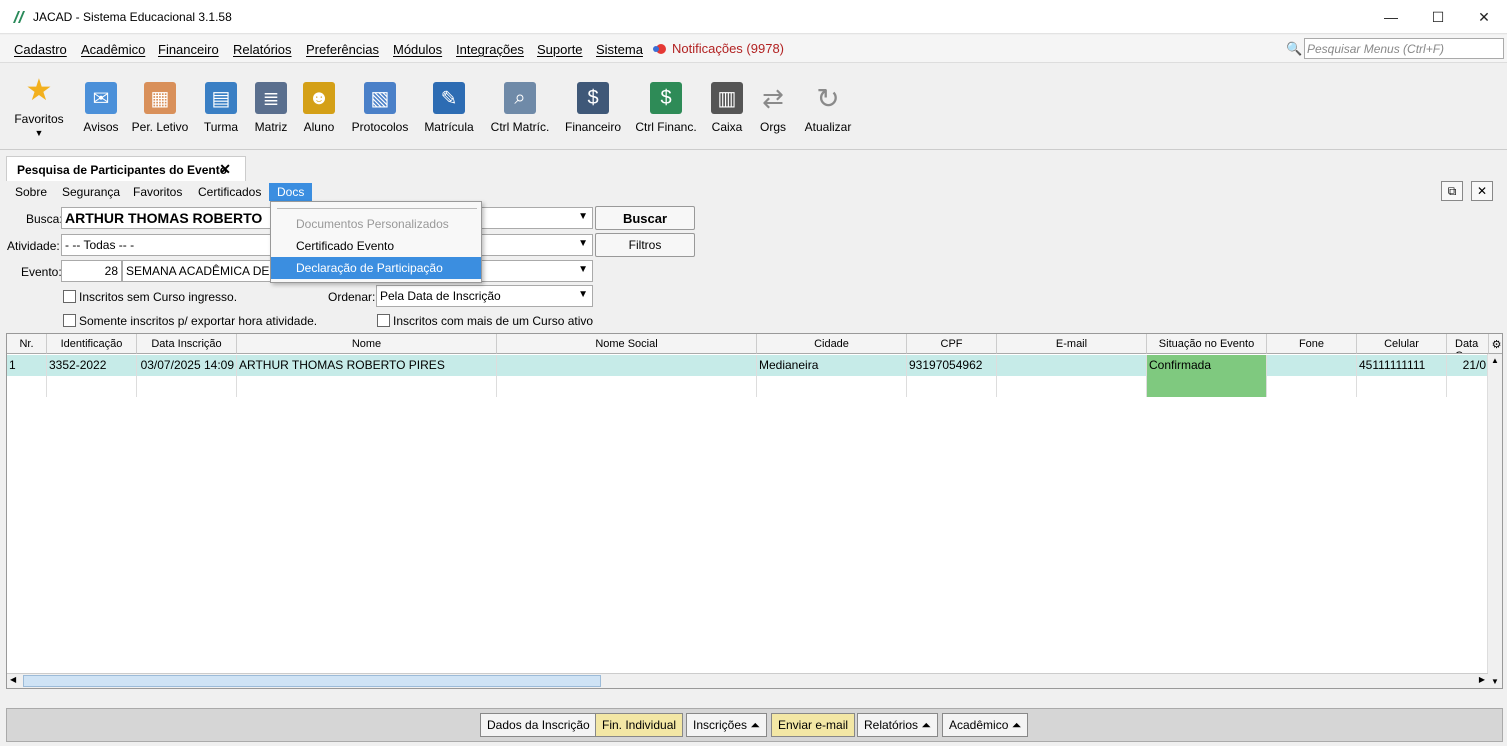 The width and height of the screenshot is (1507, 746). Describe the element at coordinates (813, 725) in the screenshot. I see `enviar-email-button: Enviar e-mail` at that location.